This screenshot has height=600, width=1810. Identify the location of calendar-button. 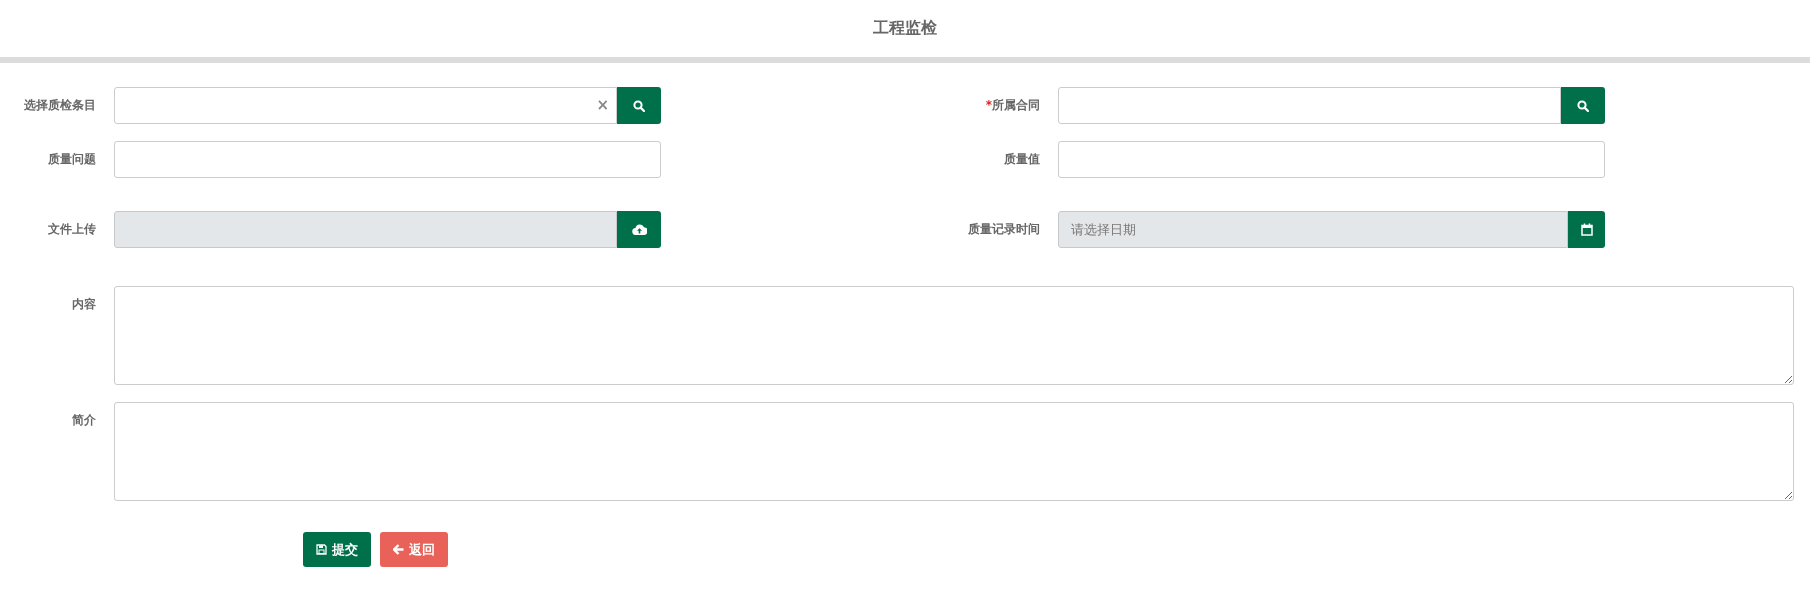
(1586, 229).